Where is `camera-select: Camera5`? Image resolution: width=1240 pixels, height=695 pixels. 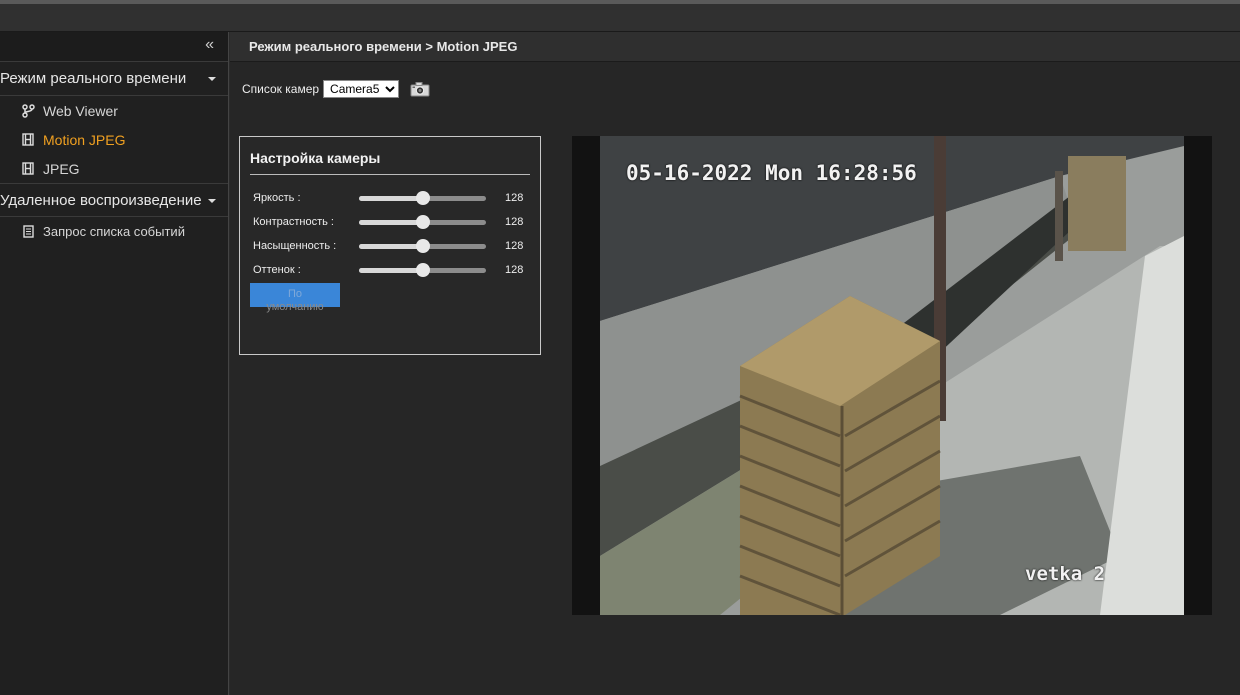
camera-select: Camera5 is located at coordinates (361, 89).